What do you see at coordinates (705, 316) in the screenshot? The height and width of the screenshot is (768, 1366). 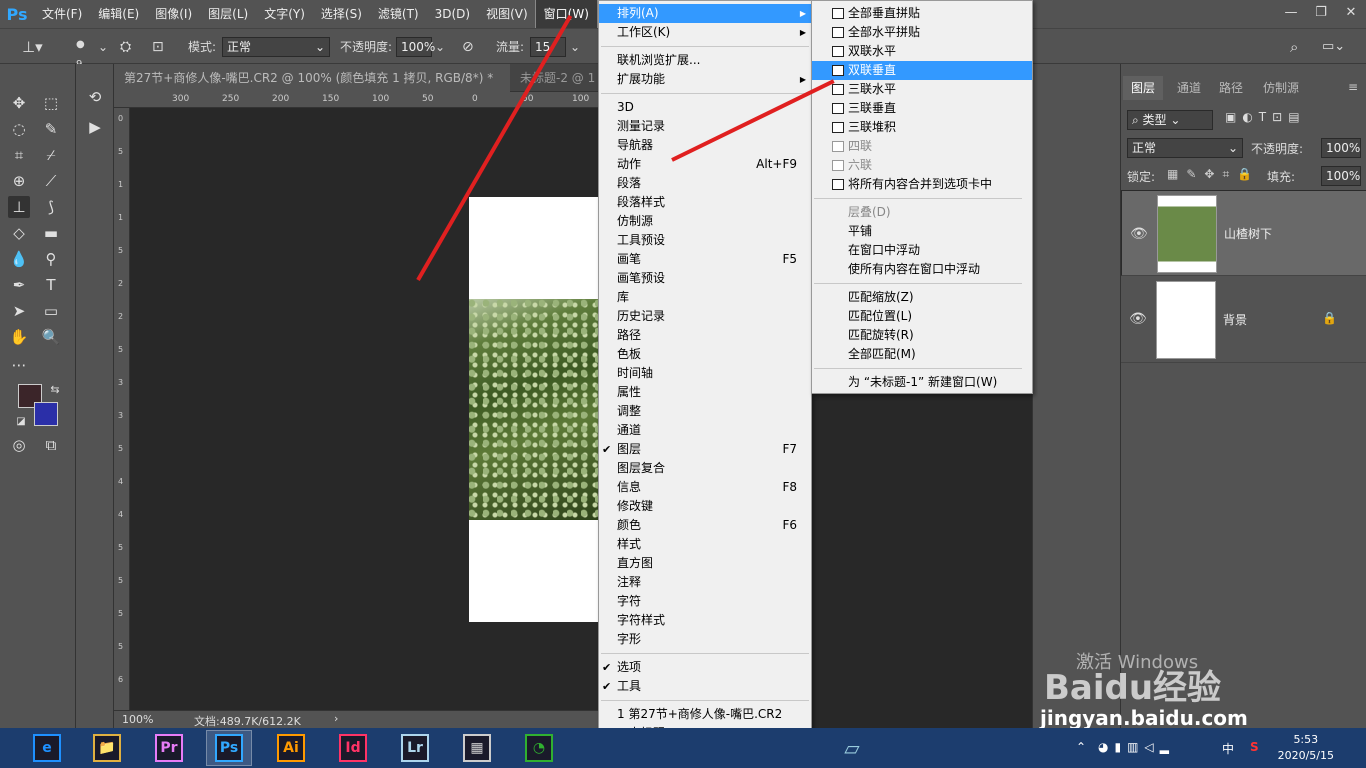 I see `window-menu-item: 历史记录` at bounding box center [705, 316].